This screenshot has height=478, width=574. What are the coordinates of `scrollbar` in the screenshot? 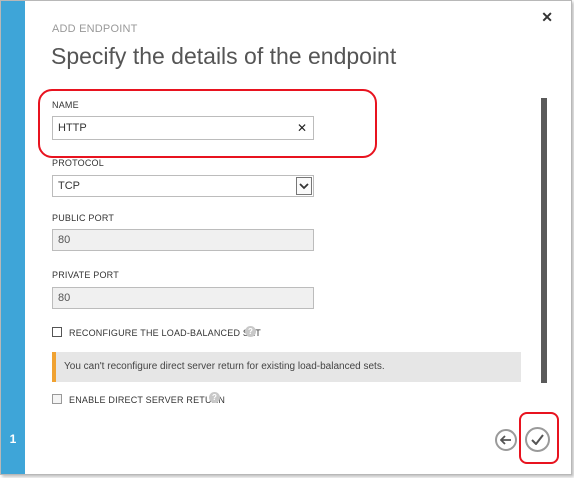 It's located at (544, 240).